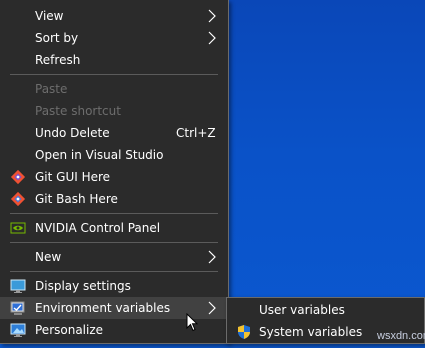  What do you see at coordinates (114, 177) in the screenshot?
I see `menu-item-git-gui-here: Git GUI Here` at bounding box center [114, 177].